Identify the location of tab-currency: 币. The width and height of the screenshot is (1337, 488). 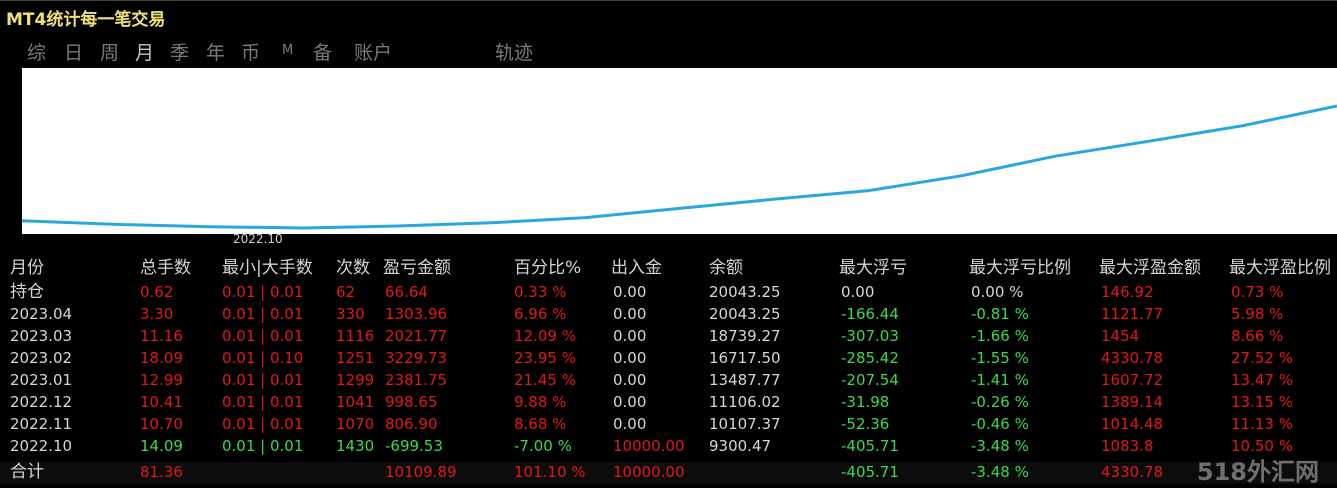
(250, 51).